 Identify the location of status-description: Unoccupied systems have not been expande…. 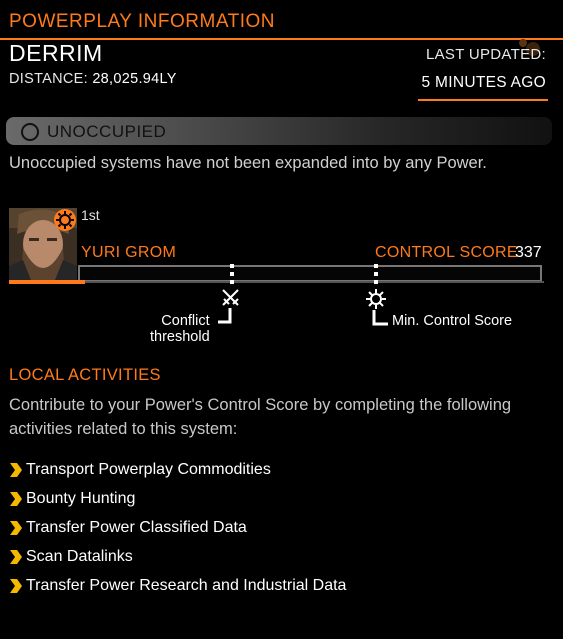
(248, 163).